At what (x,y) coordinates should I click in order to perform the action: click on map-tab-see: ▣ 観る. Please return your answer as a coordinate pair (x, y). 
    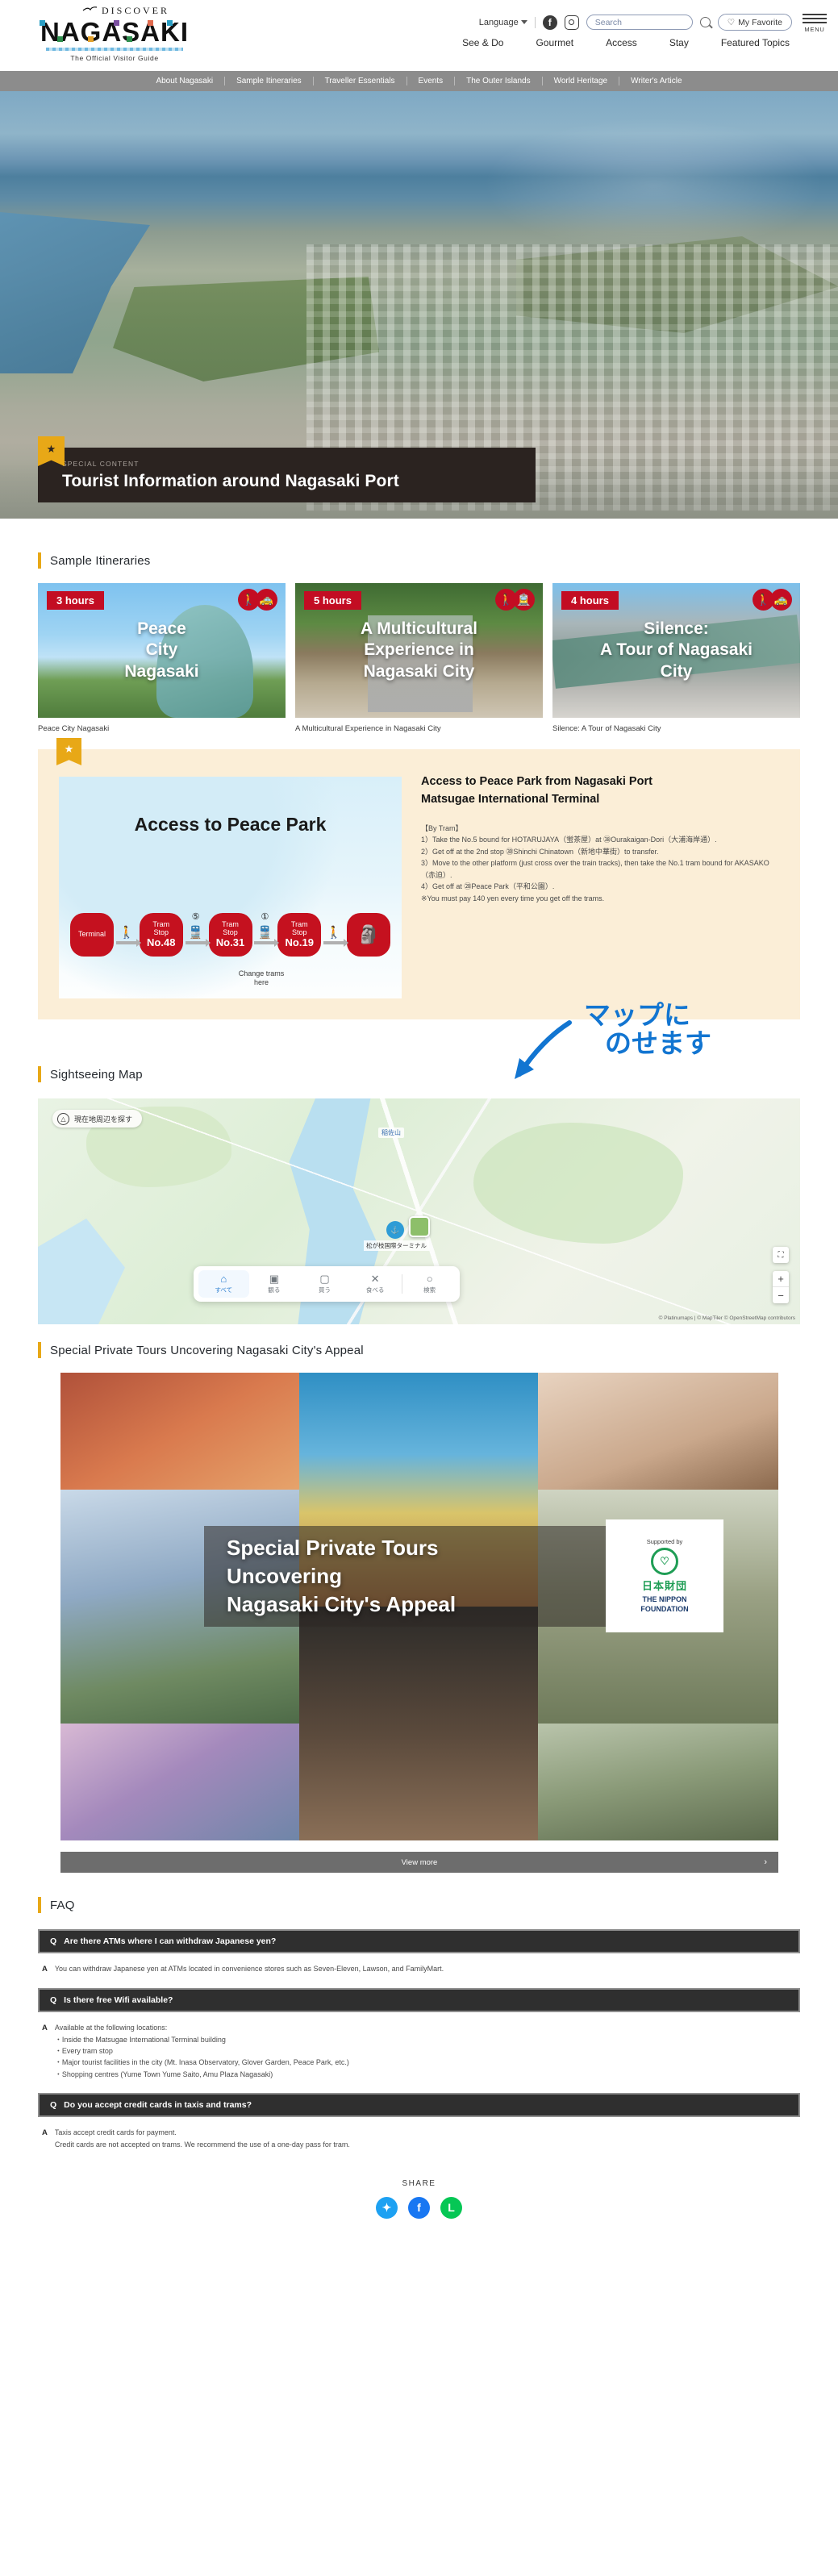
    Looking at the image, I should click on (275, 1283).